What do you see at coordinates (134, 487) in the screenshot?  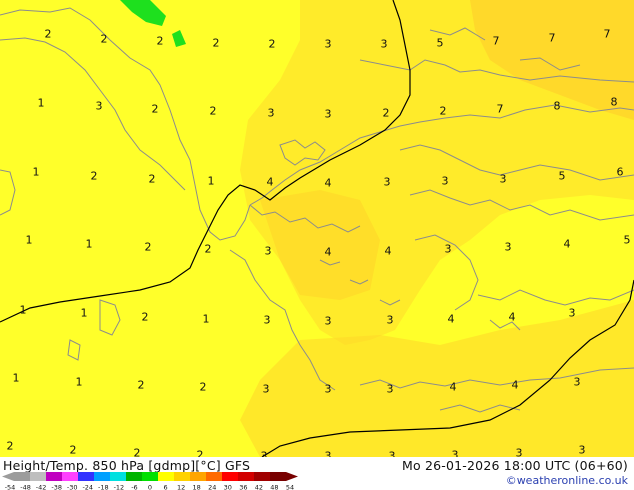 I see `legend-tick-label: -6` at bounding box center [134, 487].